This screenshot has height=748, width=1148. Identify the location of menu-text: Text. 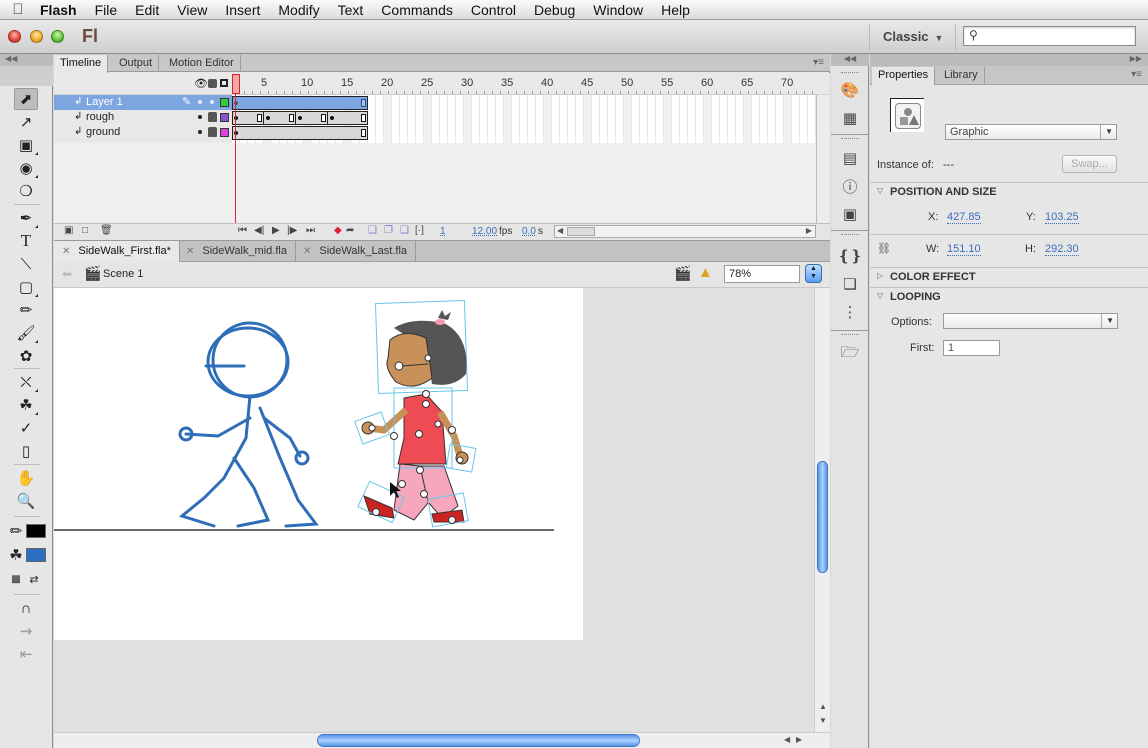
(351, 10).